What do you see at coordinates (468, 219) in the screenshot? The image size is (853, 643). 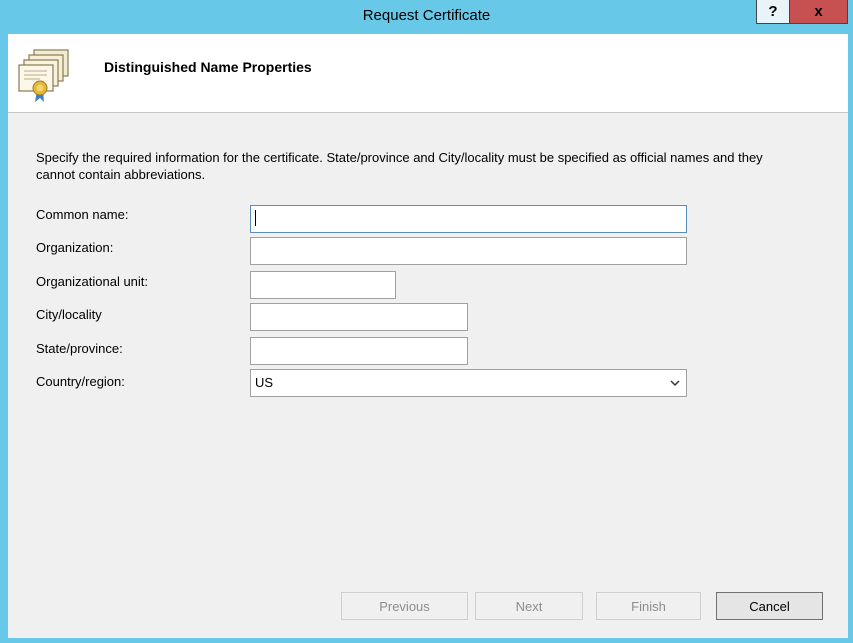 I see `common-name-input` at bounding box center [468, 219].